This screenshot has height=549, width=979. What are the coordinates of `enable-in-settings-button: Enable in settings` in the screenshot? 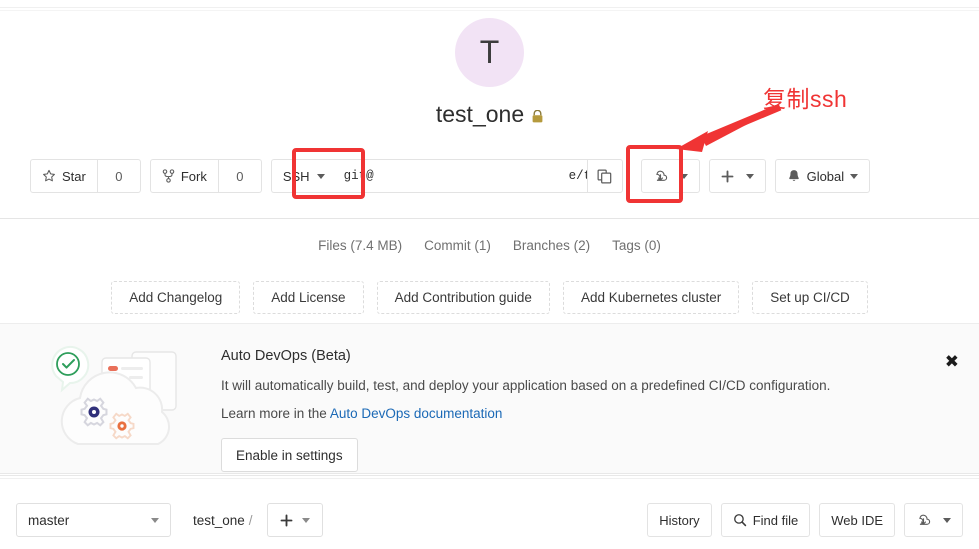 It's located at (289, 455).